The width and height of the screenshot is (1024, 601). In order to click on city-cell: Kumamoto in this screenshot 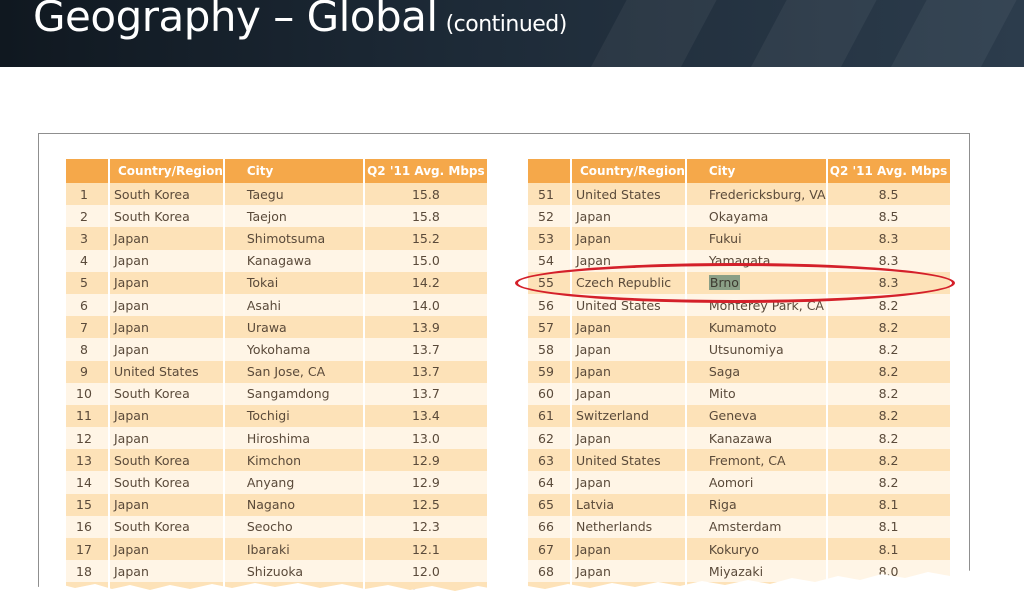, I will do `click(757, 327)`.